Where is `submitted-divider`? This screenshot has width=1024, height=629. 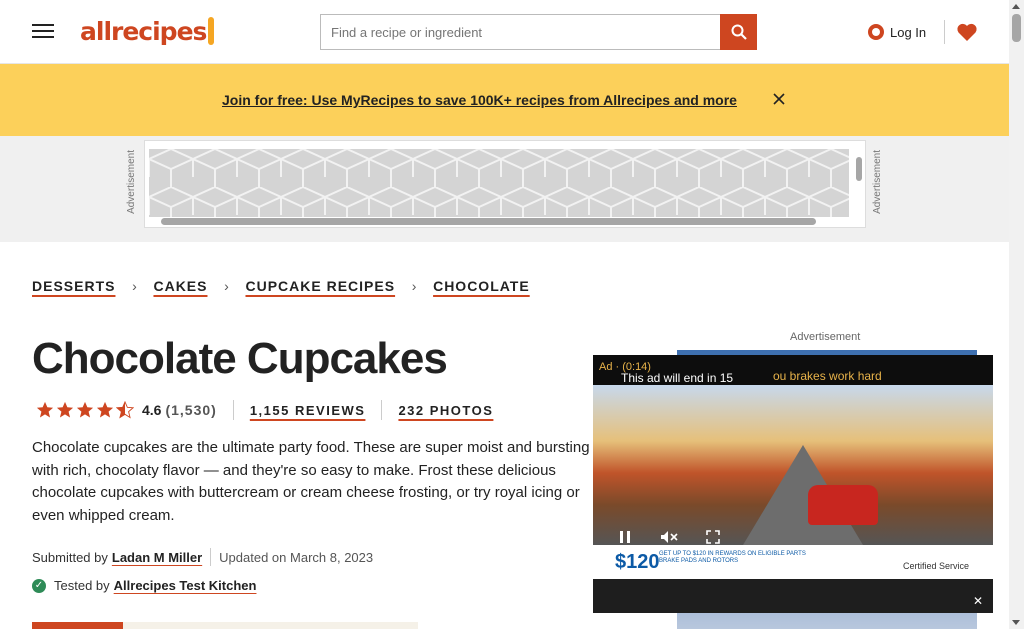 submitted-divider is located at coordinates (211, 557).